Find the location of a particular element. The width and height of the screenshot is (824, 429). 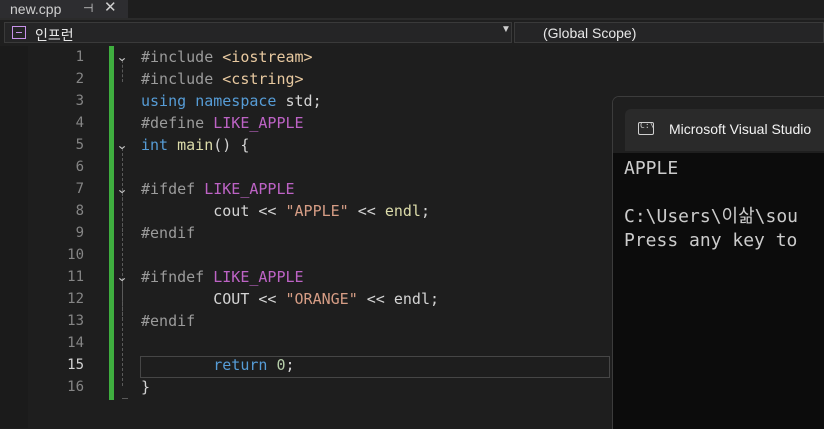

punctuation: } is located at coordinates (146, 387).